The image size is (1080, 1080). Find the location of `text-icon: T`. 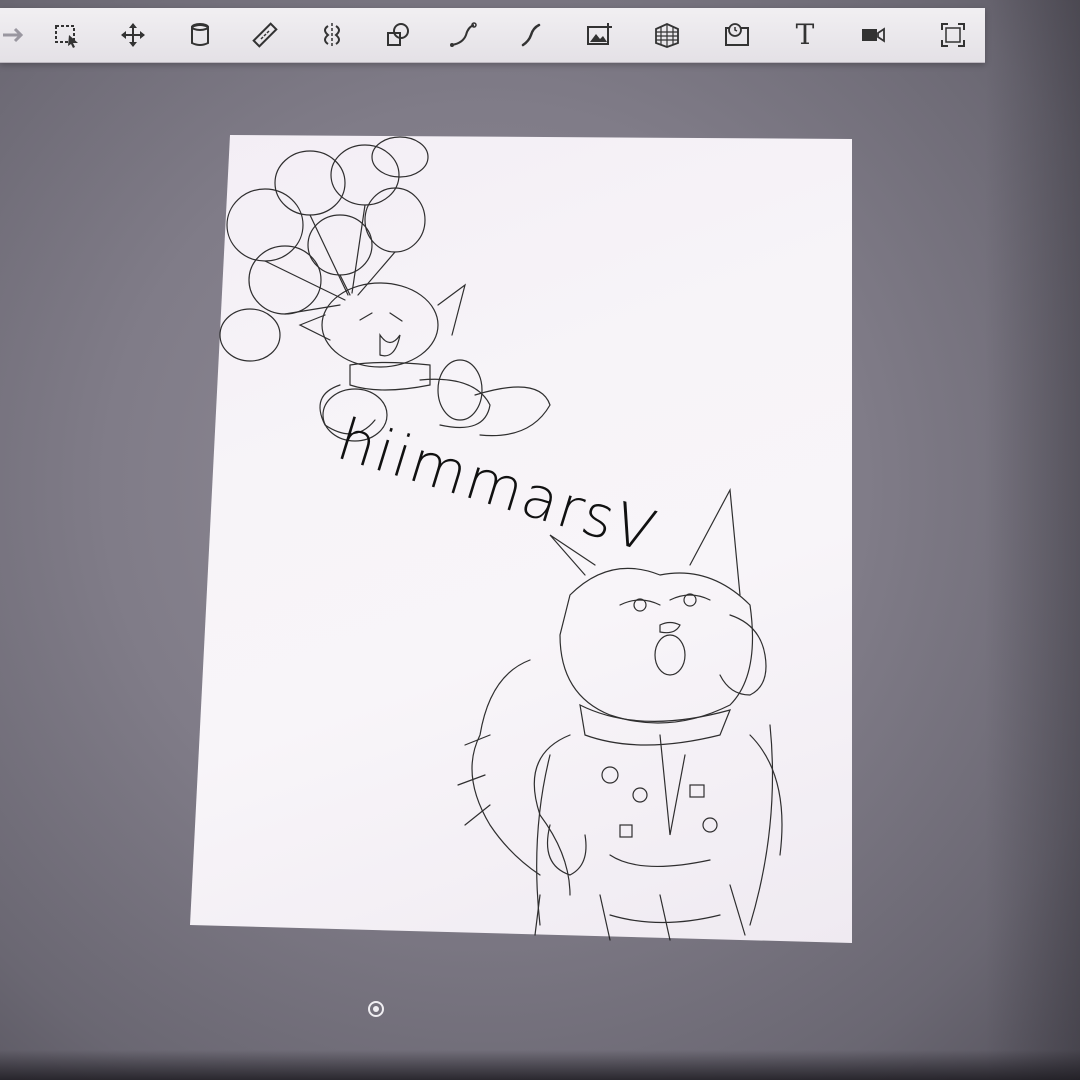

text-icon: T is located at coordinates (805, 35).